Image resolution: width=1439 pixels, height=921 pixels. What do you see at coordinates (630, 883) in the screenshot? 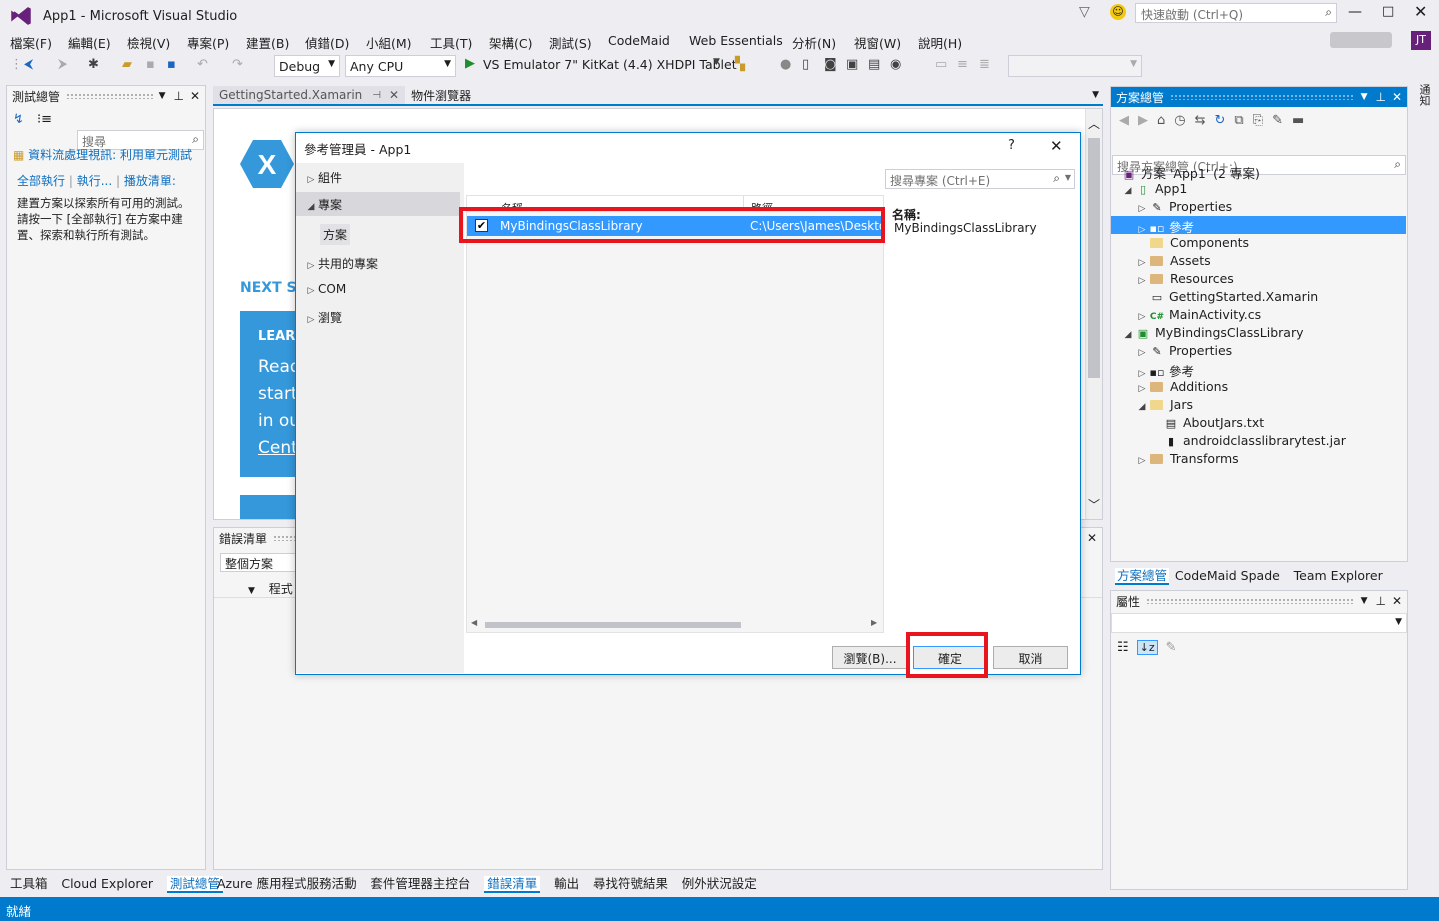
I see `tab-find-symbol: 尋找符號結果` at bounding box center [630, 883].